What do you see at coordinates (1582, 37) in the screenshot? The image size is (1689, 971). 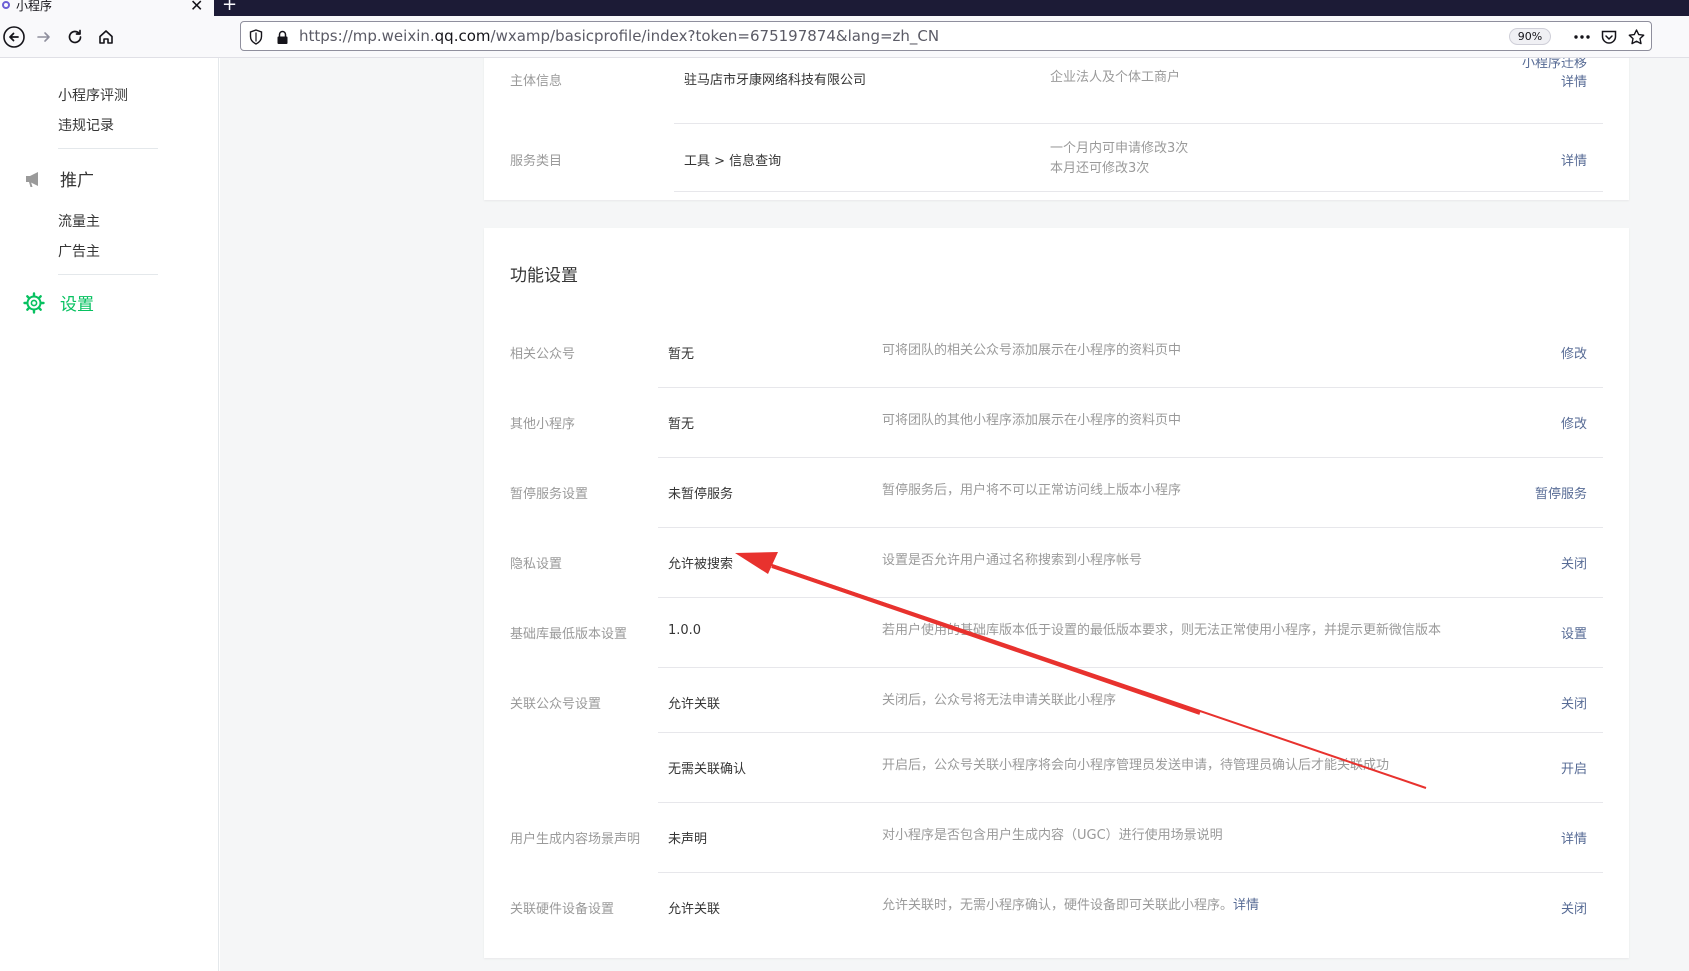 I see `more-icon` at bounding box center [1582, 37].